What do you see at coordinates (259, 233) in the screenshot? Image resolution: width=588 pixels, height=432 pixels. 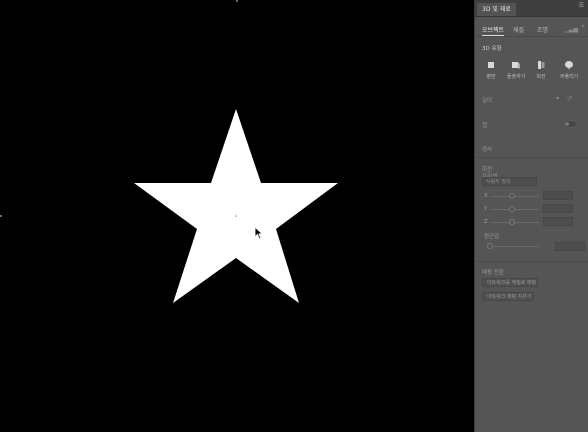 I see `mouse-cursor-icon` at bounding box center [259, 233].